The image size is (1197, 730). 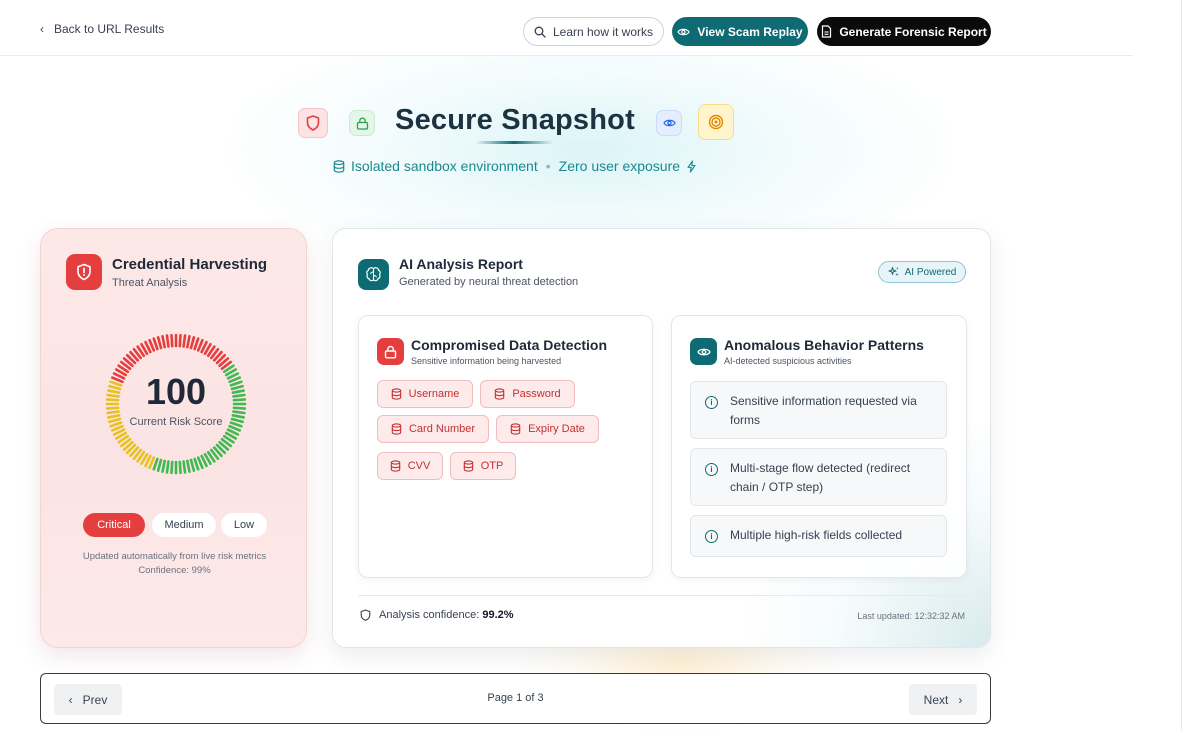 I want to click on learn-how-label: Learn how it works, so click(x=603, y=31).